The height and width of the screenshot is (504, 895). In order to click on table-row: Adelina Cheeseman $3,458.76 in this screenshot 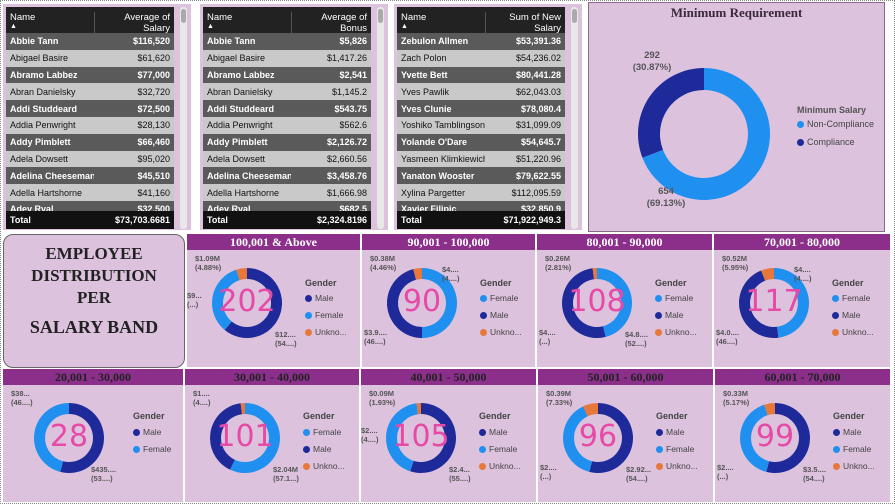, I will do `click(287, 176)`.